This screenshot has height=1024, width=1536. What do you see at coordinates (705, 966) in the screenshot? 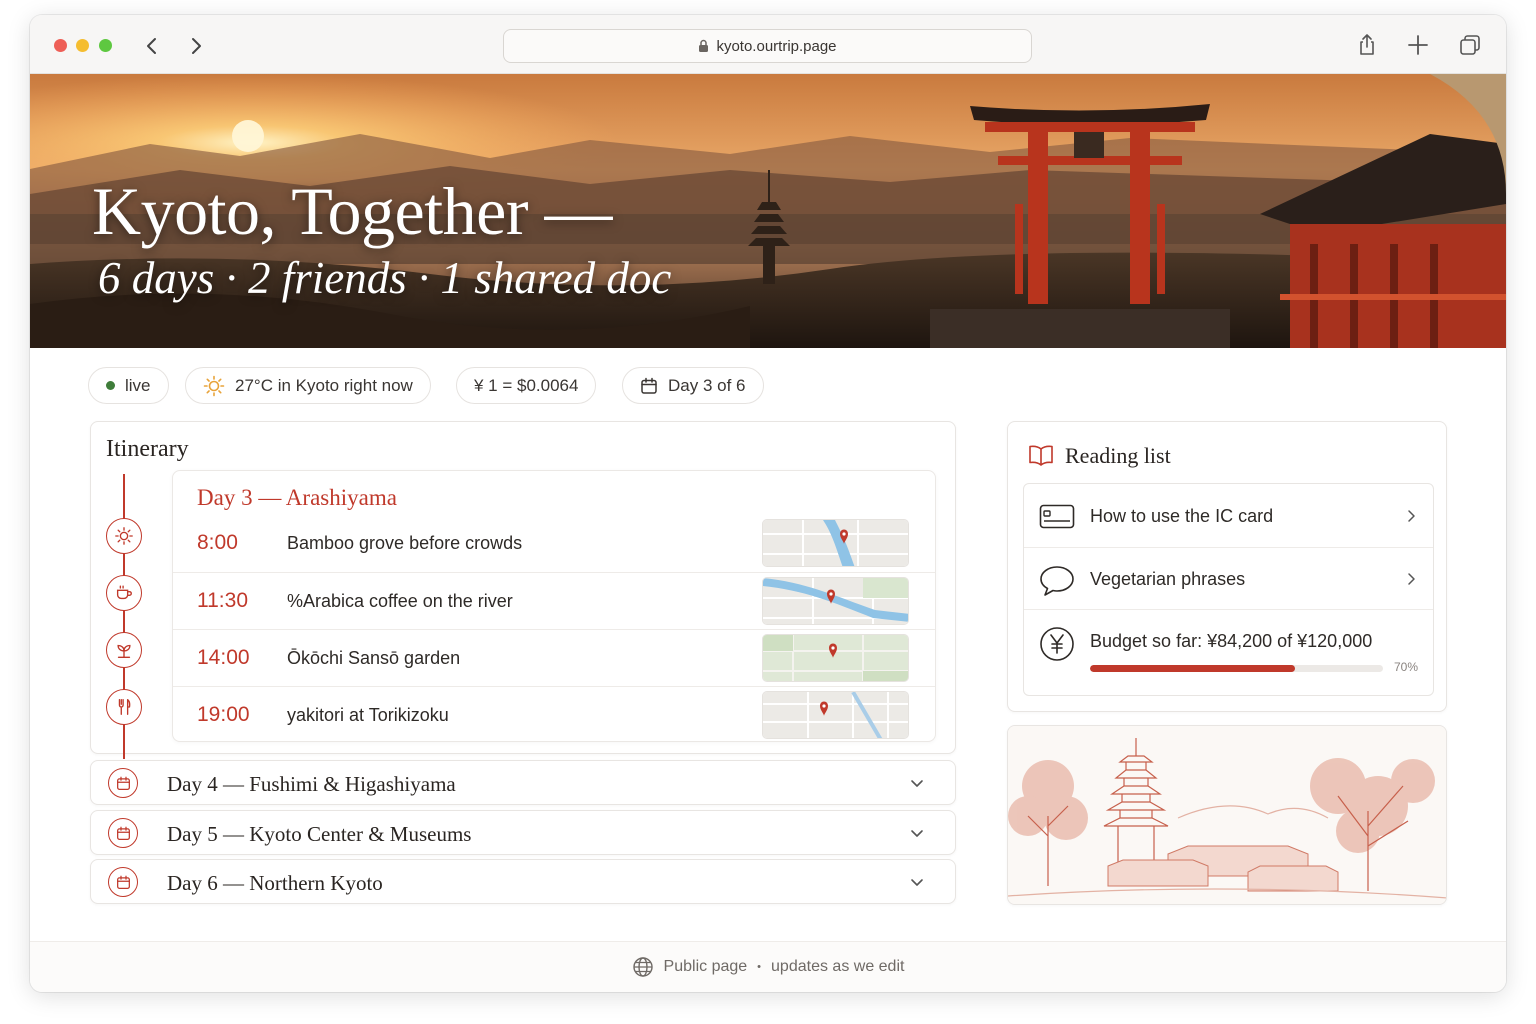
I see `footer-public-label: Public page` at bounding box center [705, 966].